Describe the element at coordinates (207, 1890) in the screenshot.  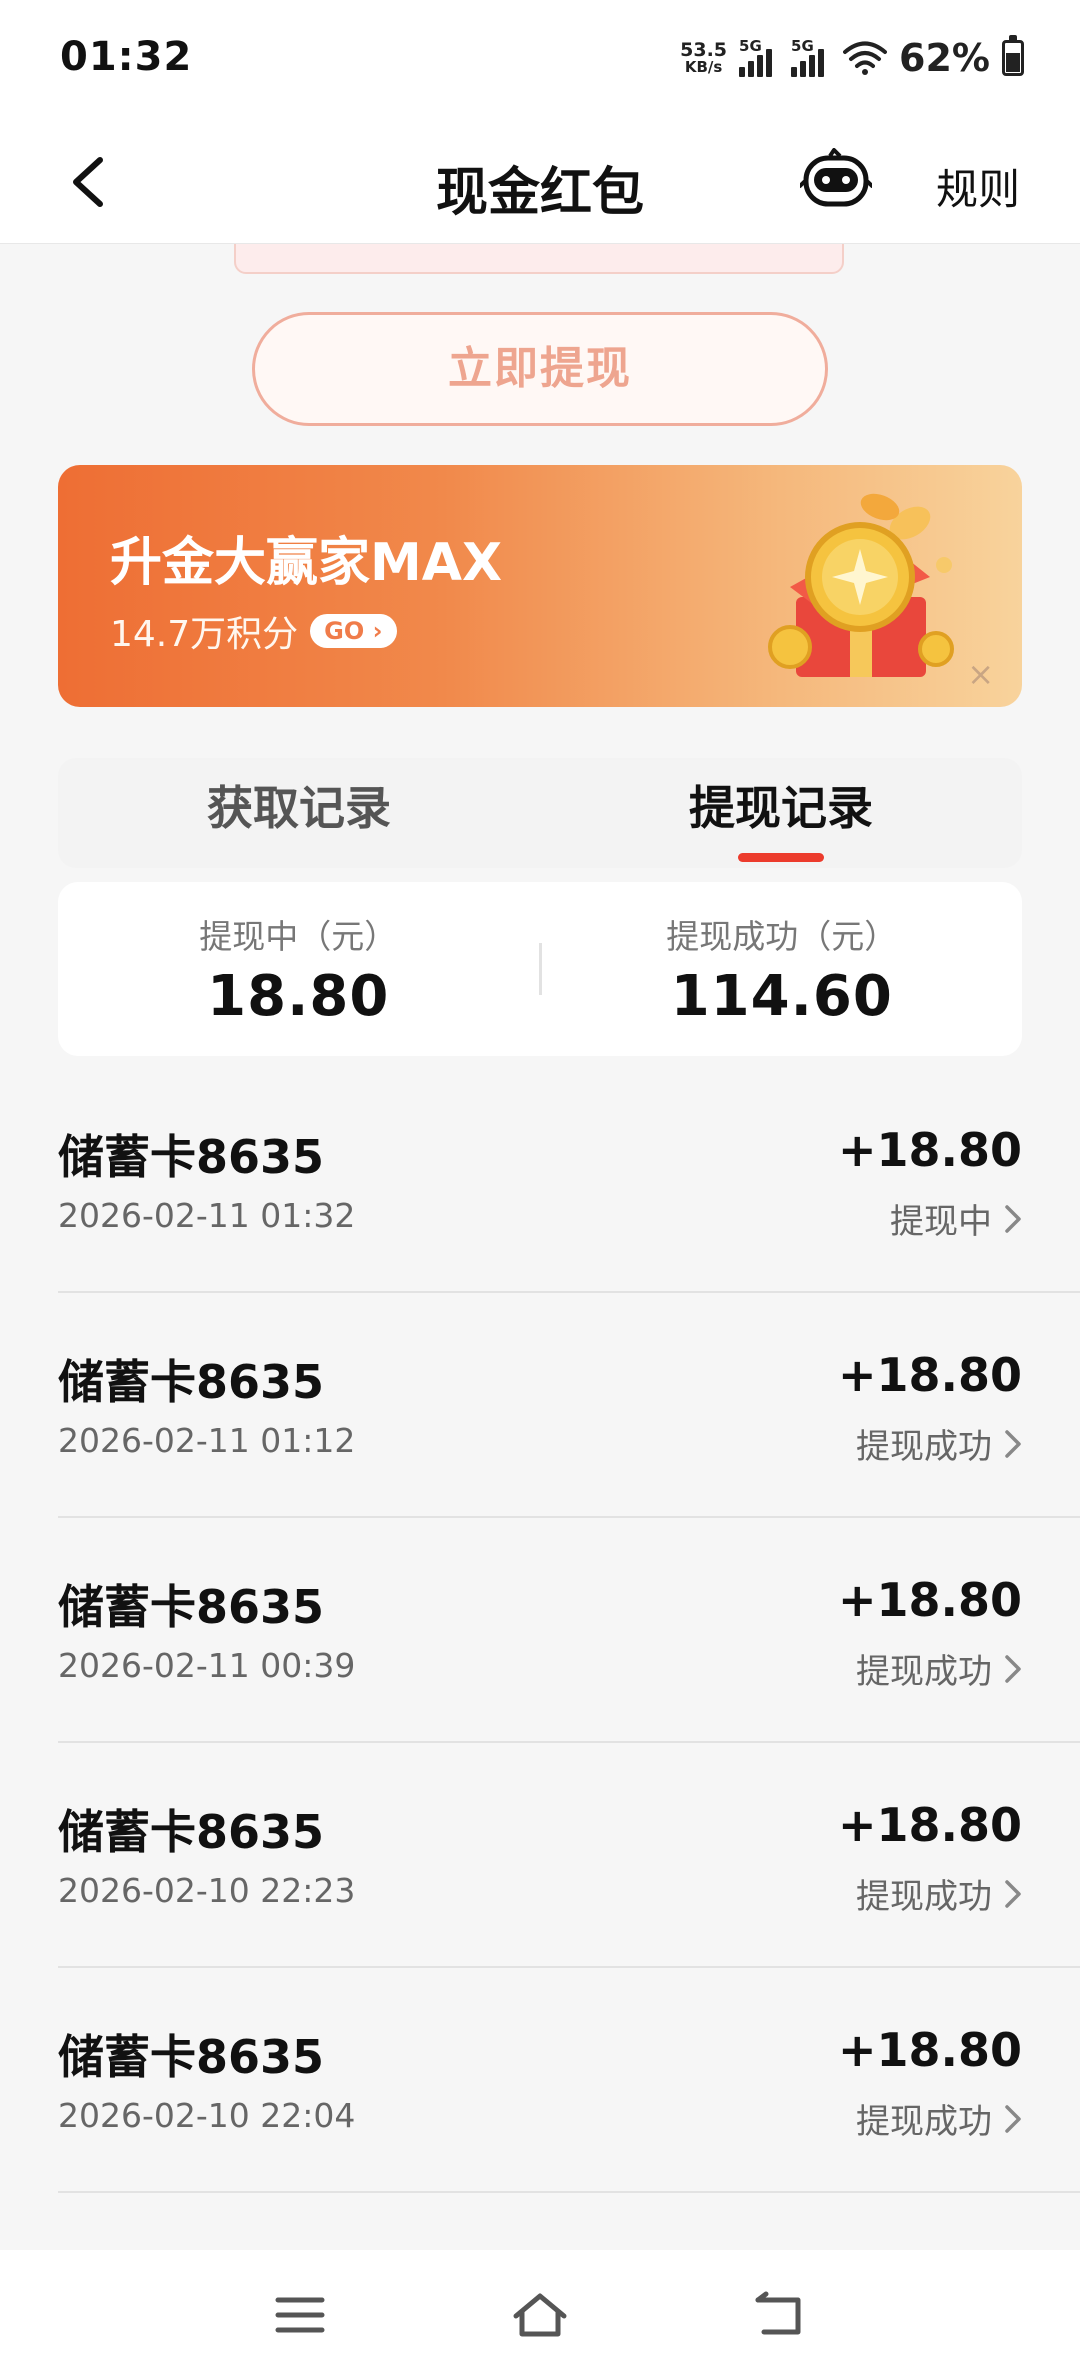
I see `record-time: 2026-02-10 22:23` at that location.